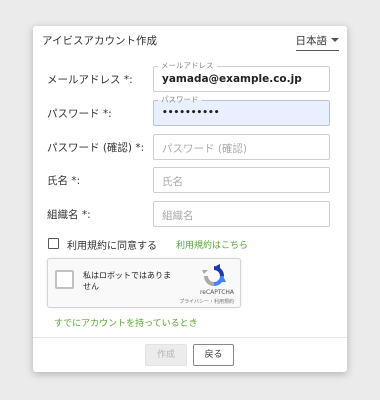 The image size is (380, 400). I want to click on terms-row: 利用規約に同意する 利用規約はこちら, so click(188, 244).